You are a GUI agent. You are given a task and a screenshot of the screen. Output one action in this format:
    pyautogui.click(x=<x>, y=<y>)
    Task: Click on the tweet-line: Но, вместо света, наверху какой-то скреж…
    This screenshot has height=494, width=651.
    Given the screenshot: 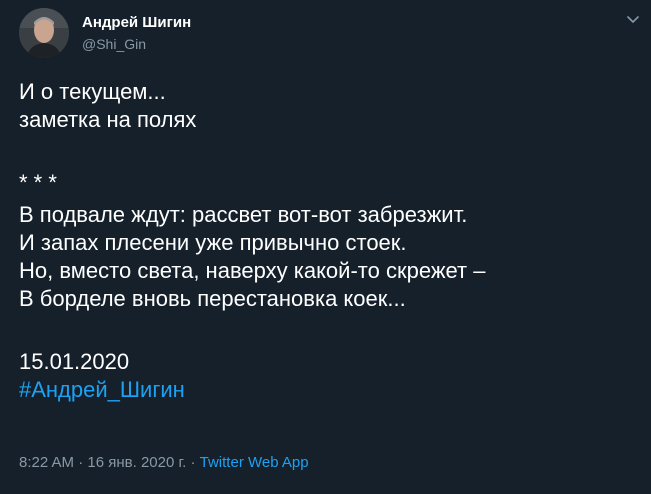 What is the action you would take?
    pyautogui.click(x=252, y=270)
    